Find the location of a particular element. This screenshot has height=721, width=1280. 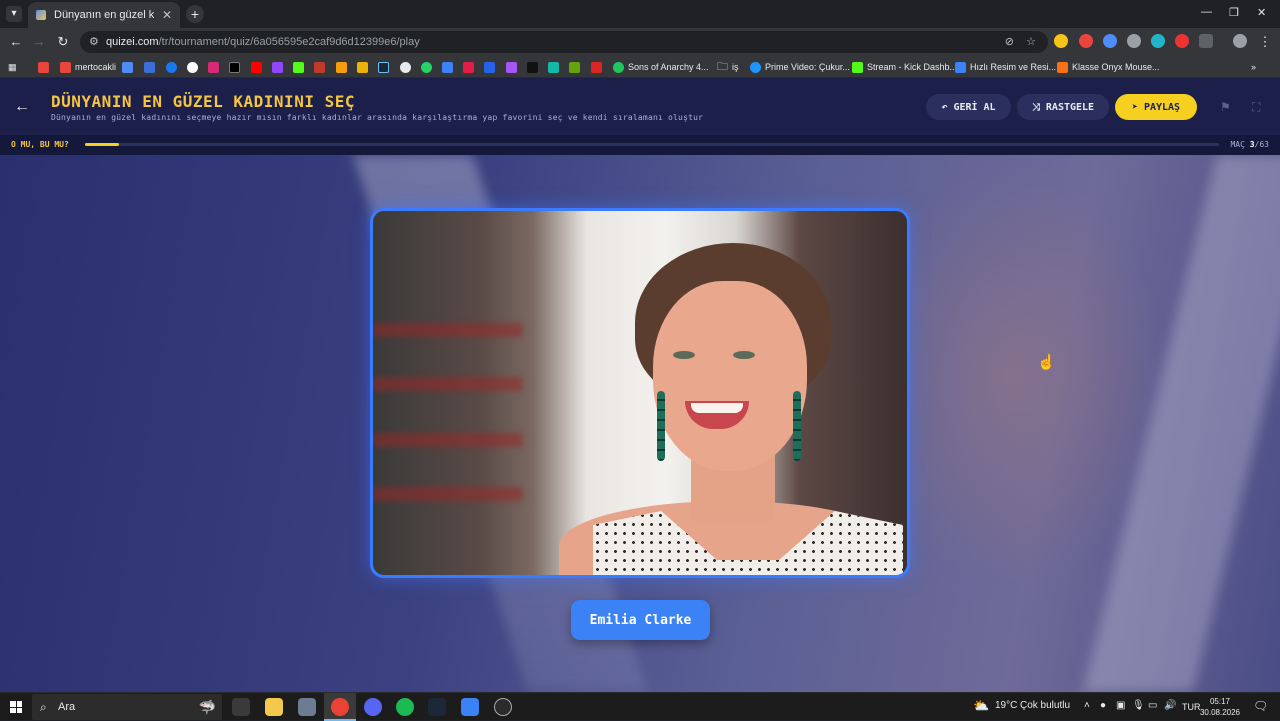

bookmark-github is located at coordinates (405, 67).